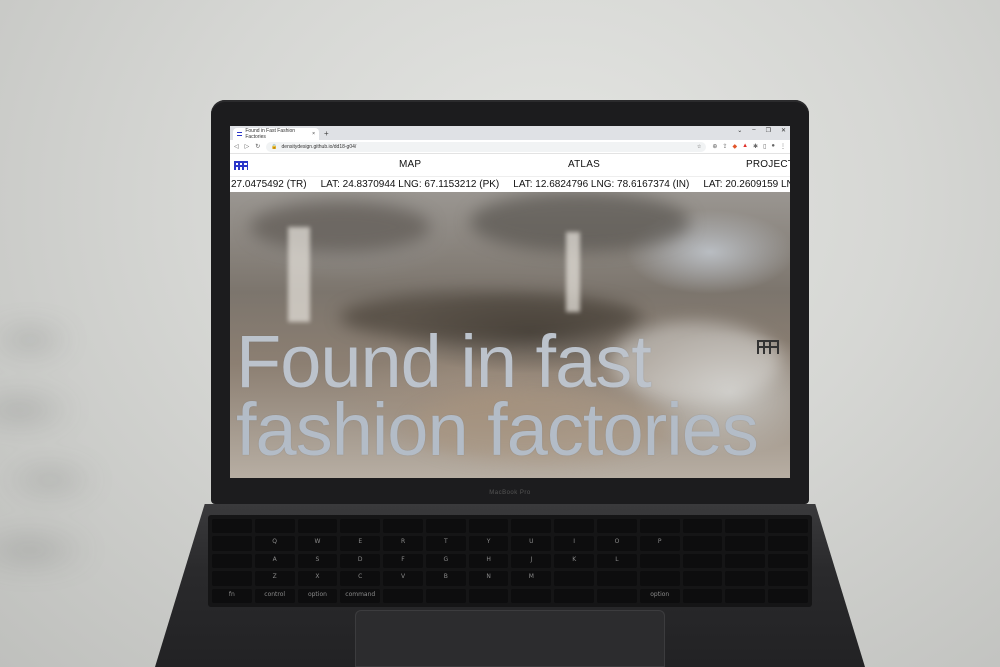  I want to click on keyboard-key: H, so click(488, 561).